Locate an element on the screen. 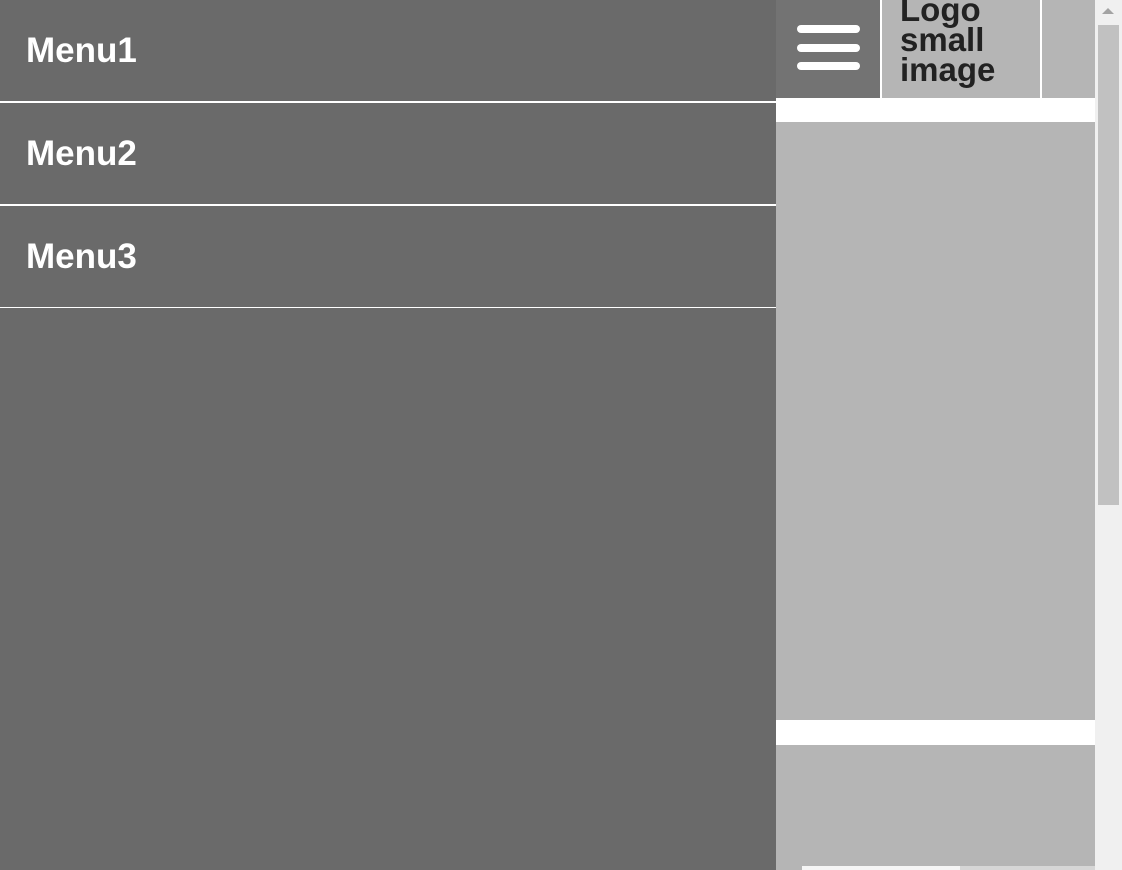 The width and height of the screenshot is (1122, 870). logo-text-3: image is located at coordinates (948, 69).